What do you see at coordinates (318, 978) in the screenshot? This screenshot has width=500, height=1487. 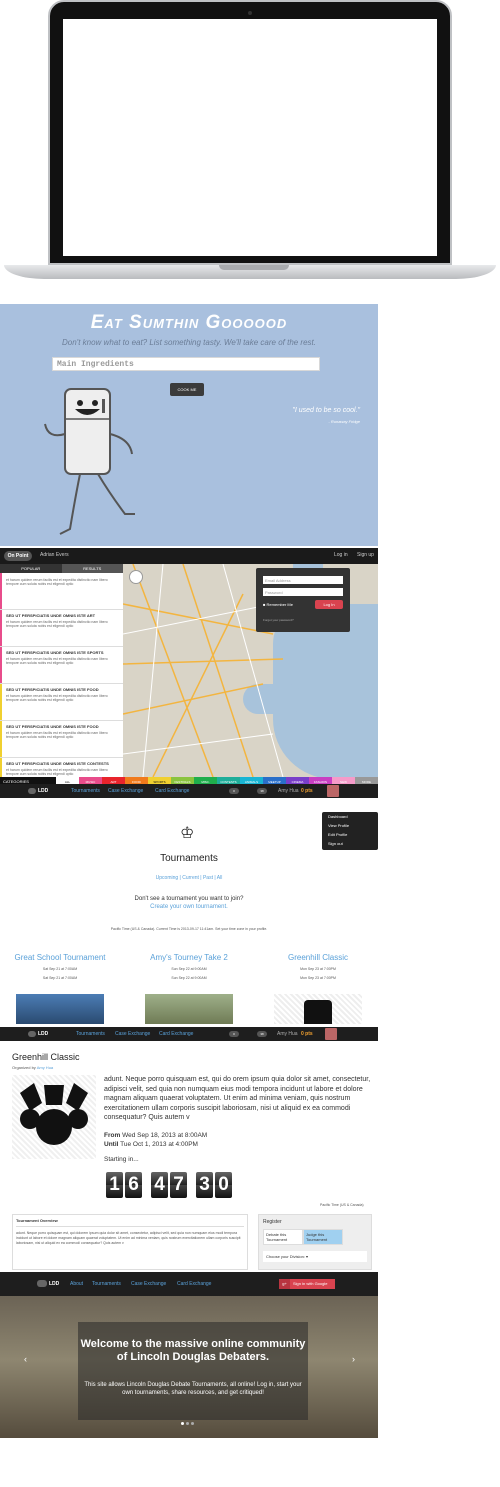 I see `tournament-date: Mon Sep 23 at 7:00PM` at bounding box center [318, 978].